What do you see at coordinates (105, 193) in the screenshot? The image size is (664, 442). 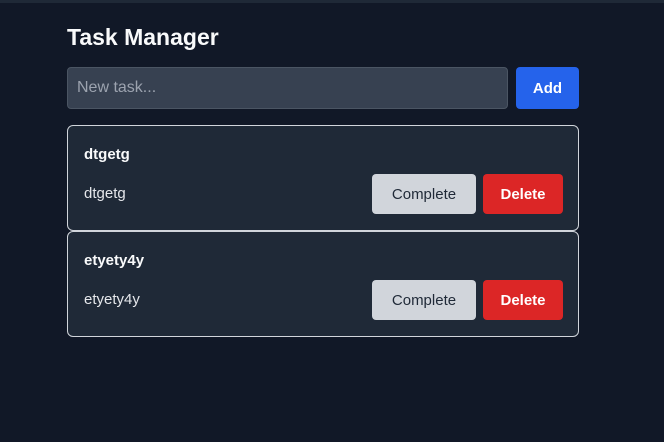 I see `task-description: dtgetg` at bounding box center [105, 193].